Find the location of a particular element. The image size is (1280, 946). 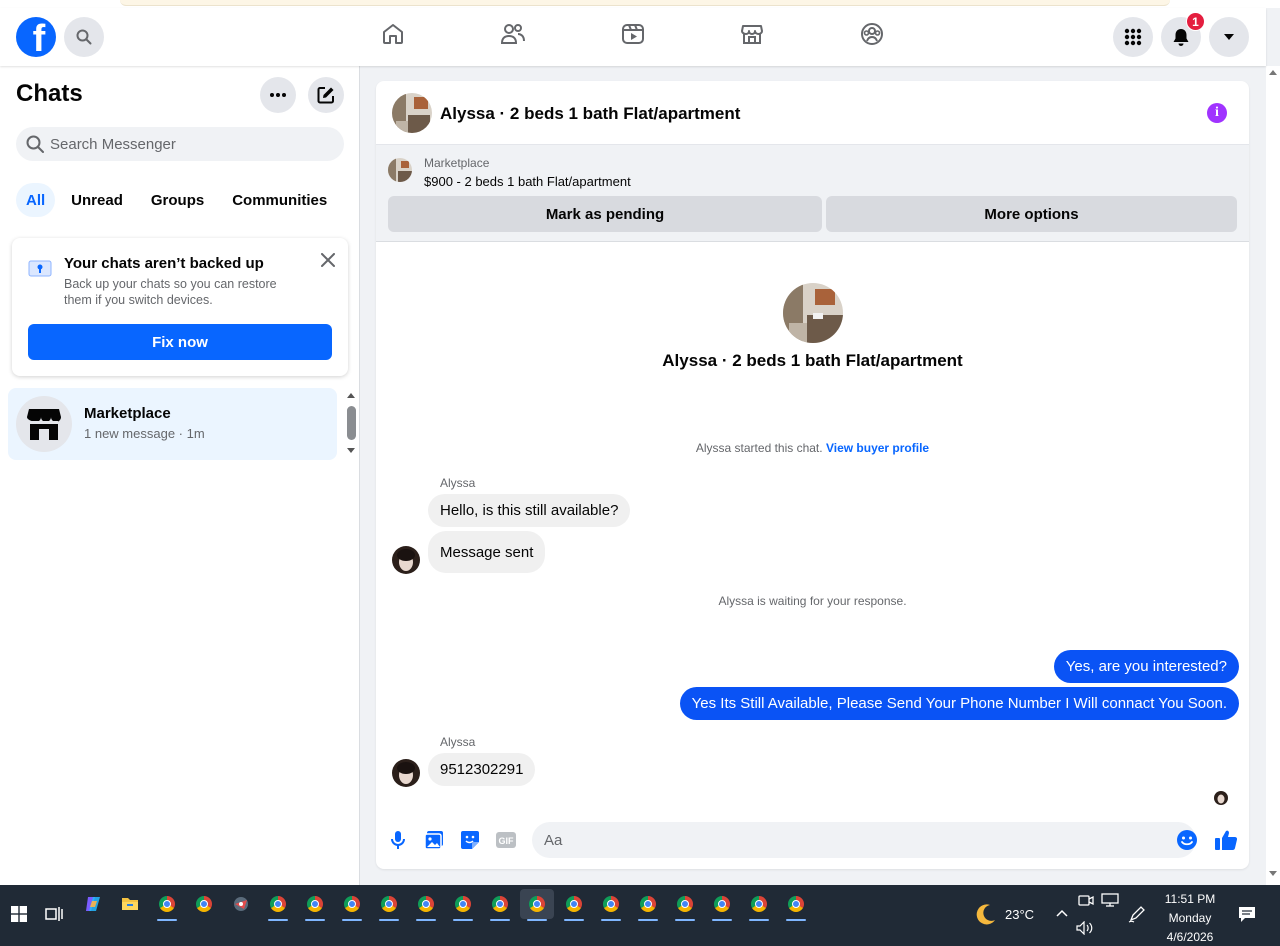

conversation-avatar is located at coordinates (813, 313).